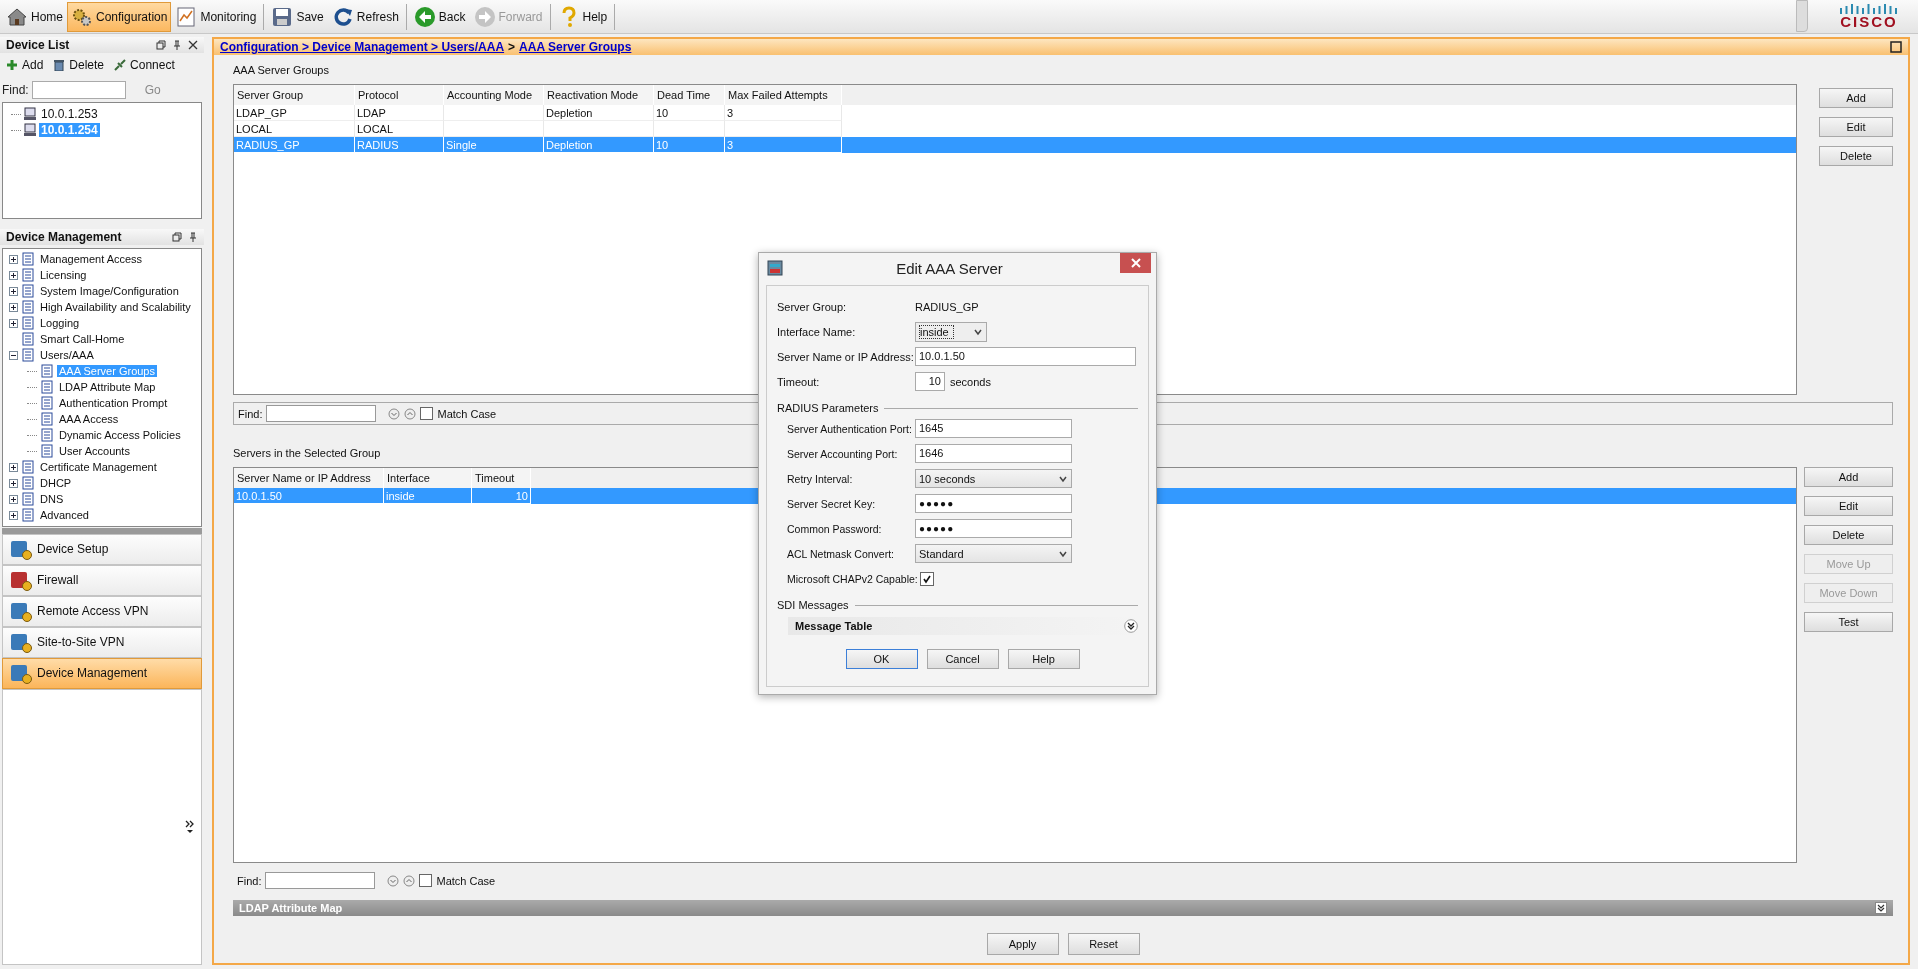  I want to click on pane-title: Device List, so click(38, 45).